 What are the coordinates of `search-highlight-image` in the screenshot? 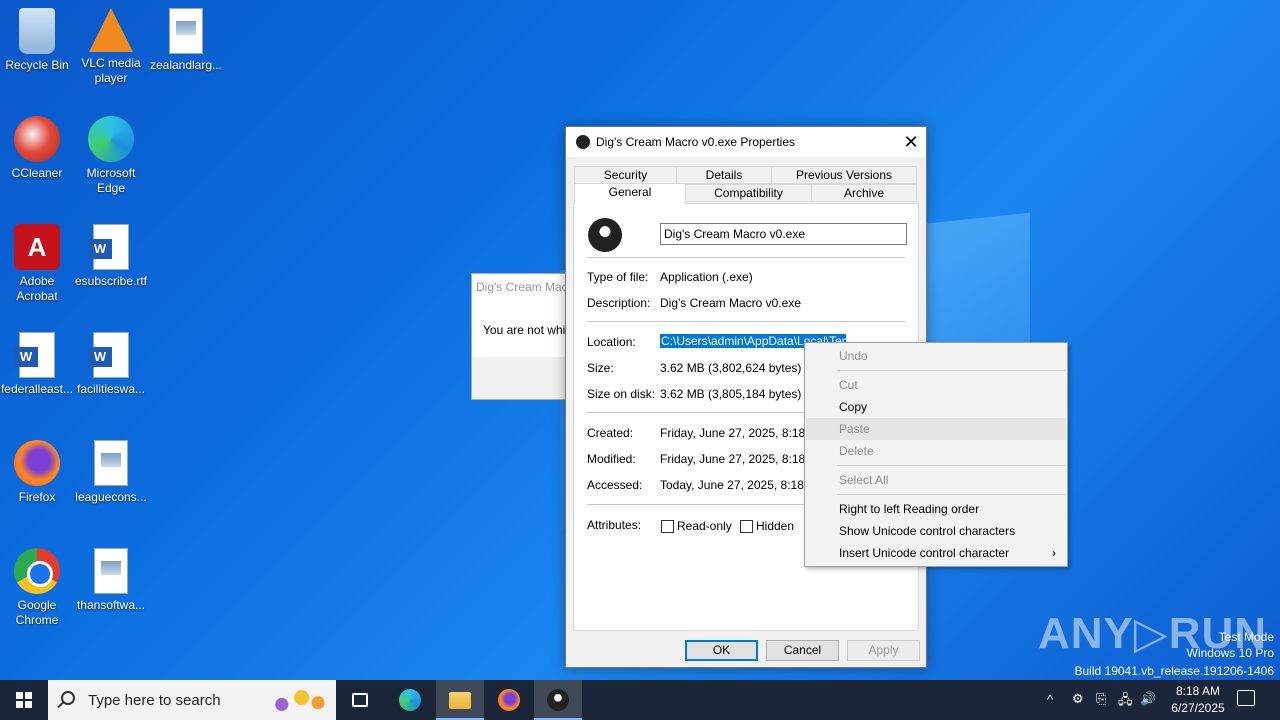 It's located at (295, 701).